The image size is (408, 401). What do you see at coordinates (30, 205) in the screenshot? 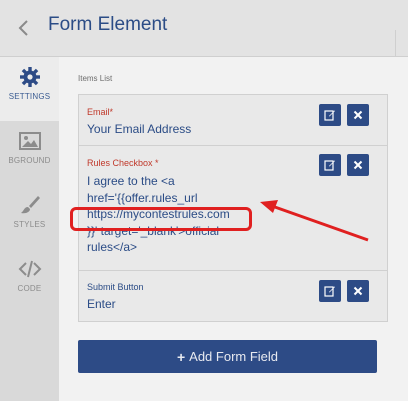
I see `brush-icon` at bounding box center [30, 205].